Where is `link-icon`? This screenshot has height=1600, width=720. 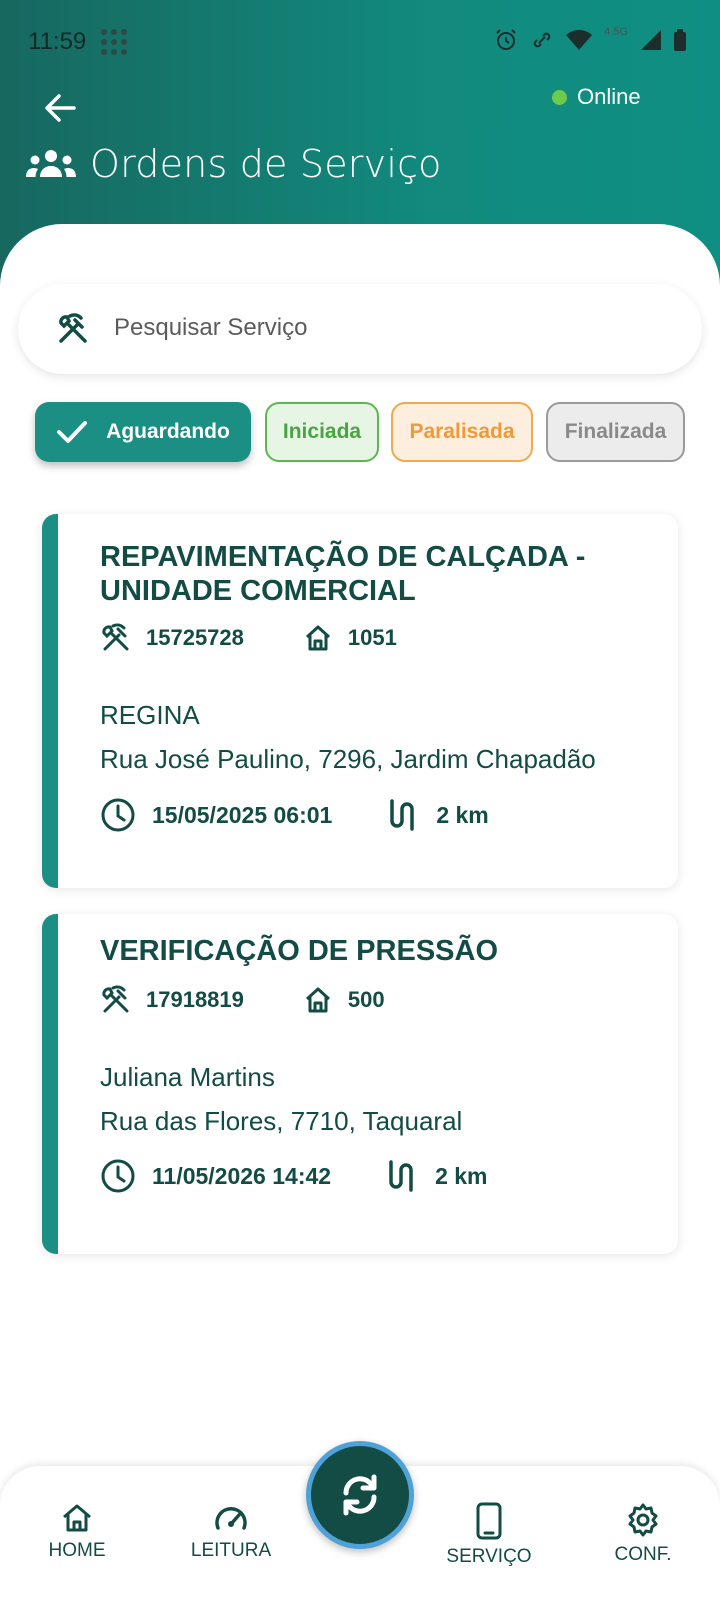 link-icon is located at coordinates (542, 40).